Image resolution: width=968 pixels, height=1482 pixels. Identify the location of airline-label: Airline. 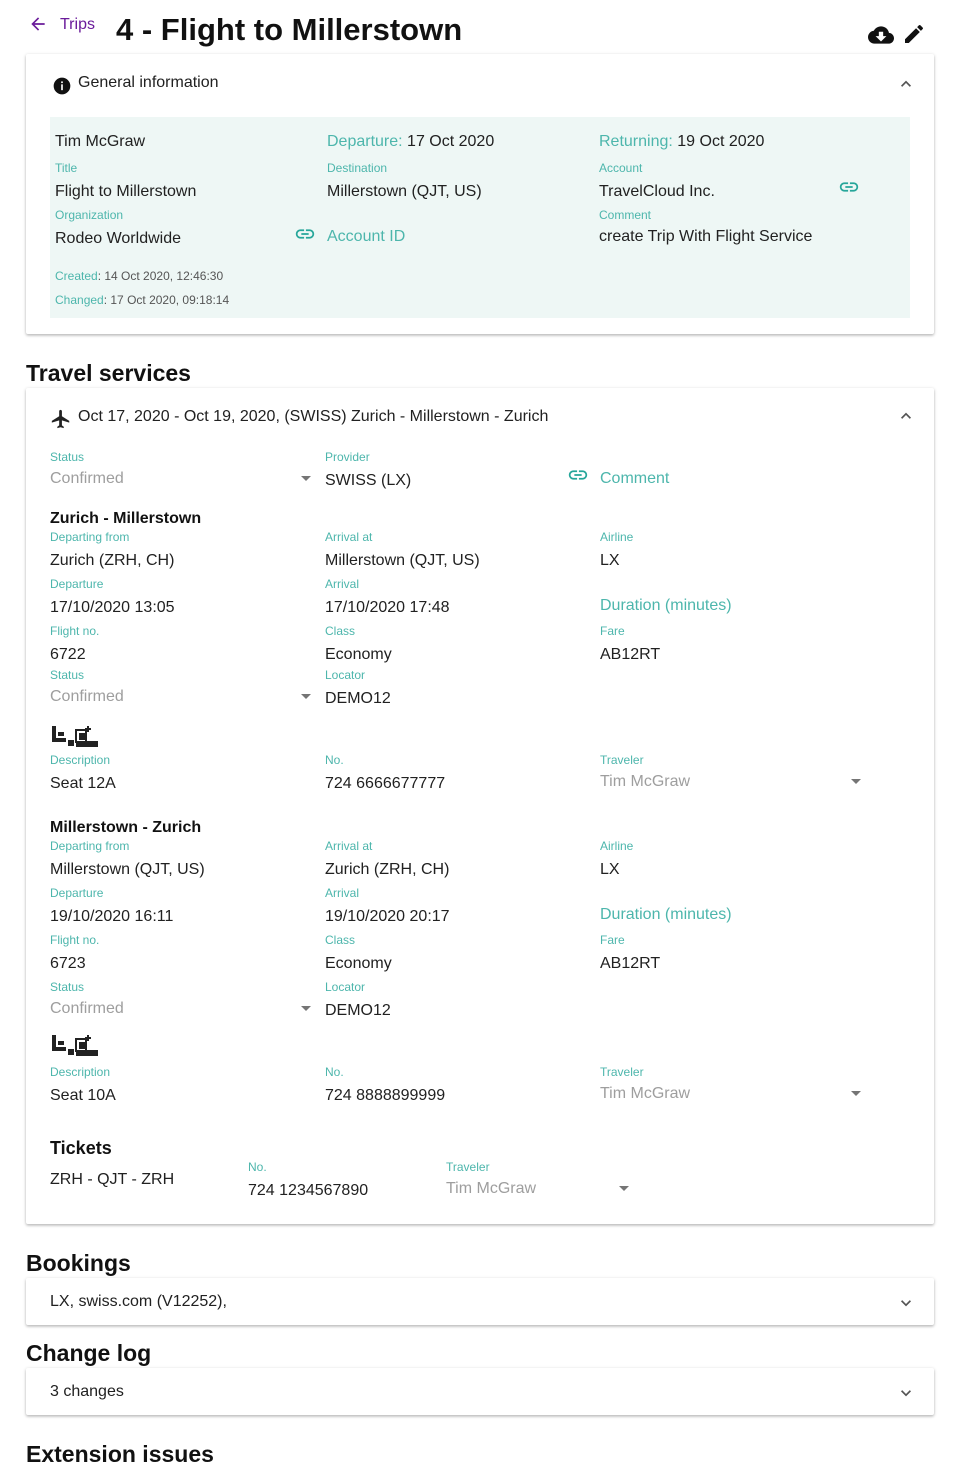
(617, 537).